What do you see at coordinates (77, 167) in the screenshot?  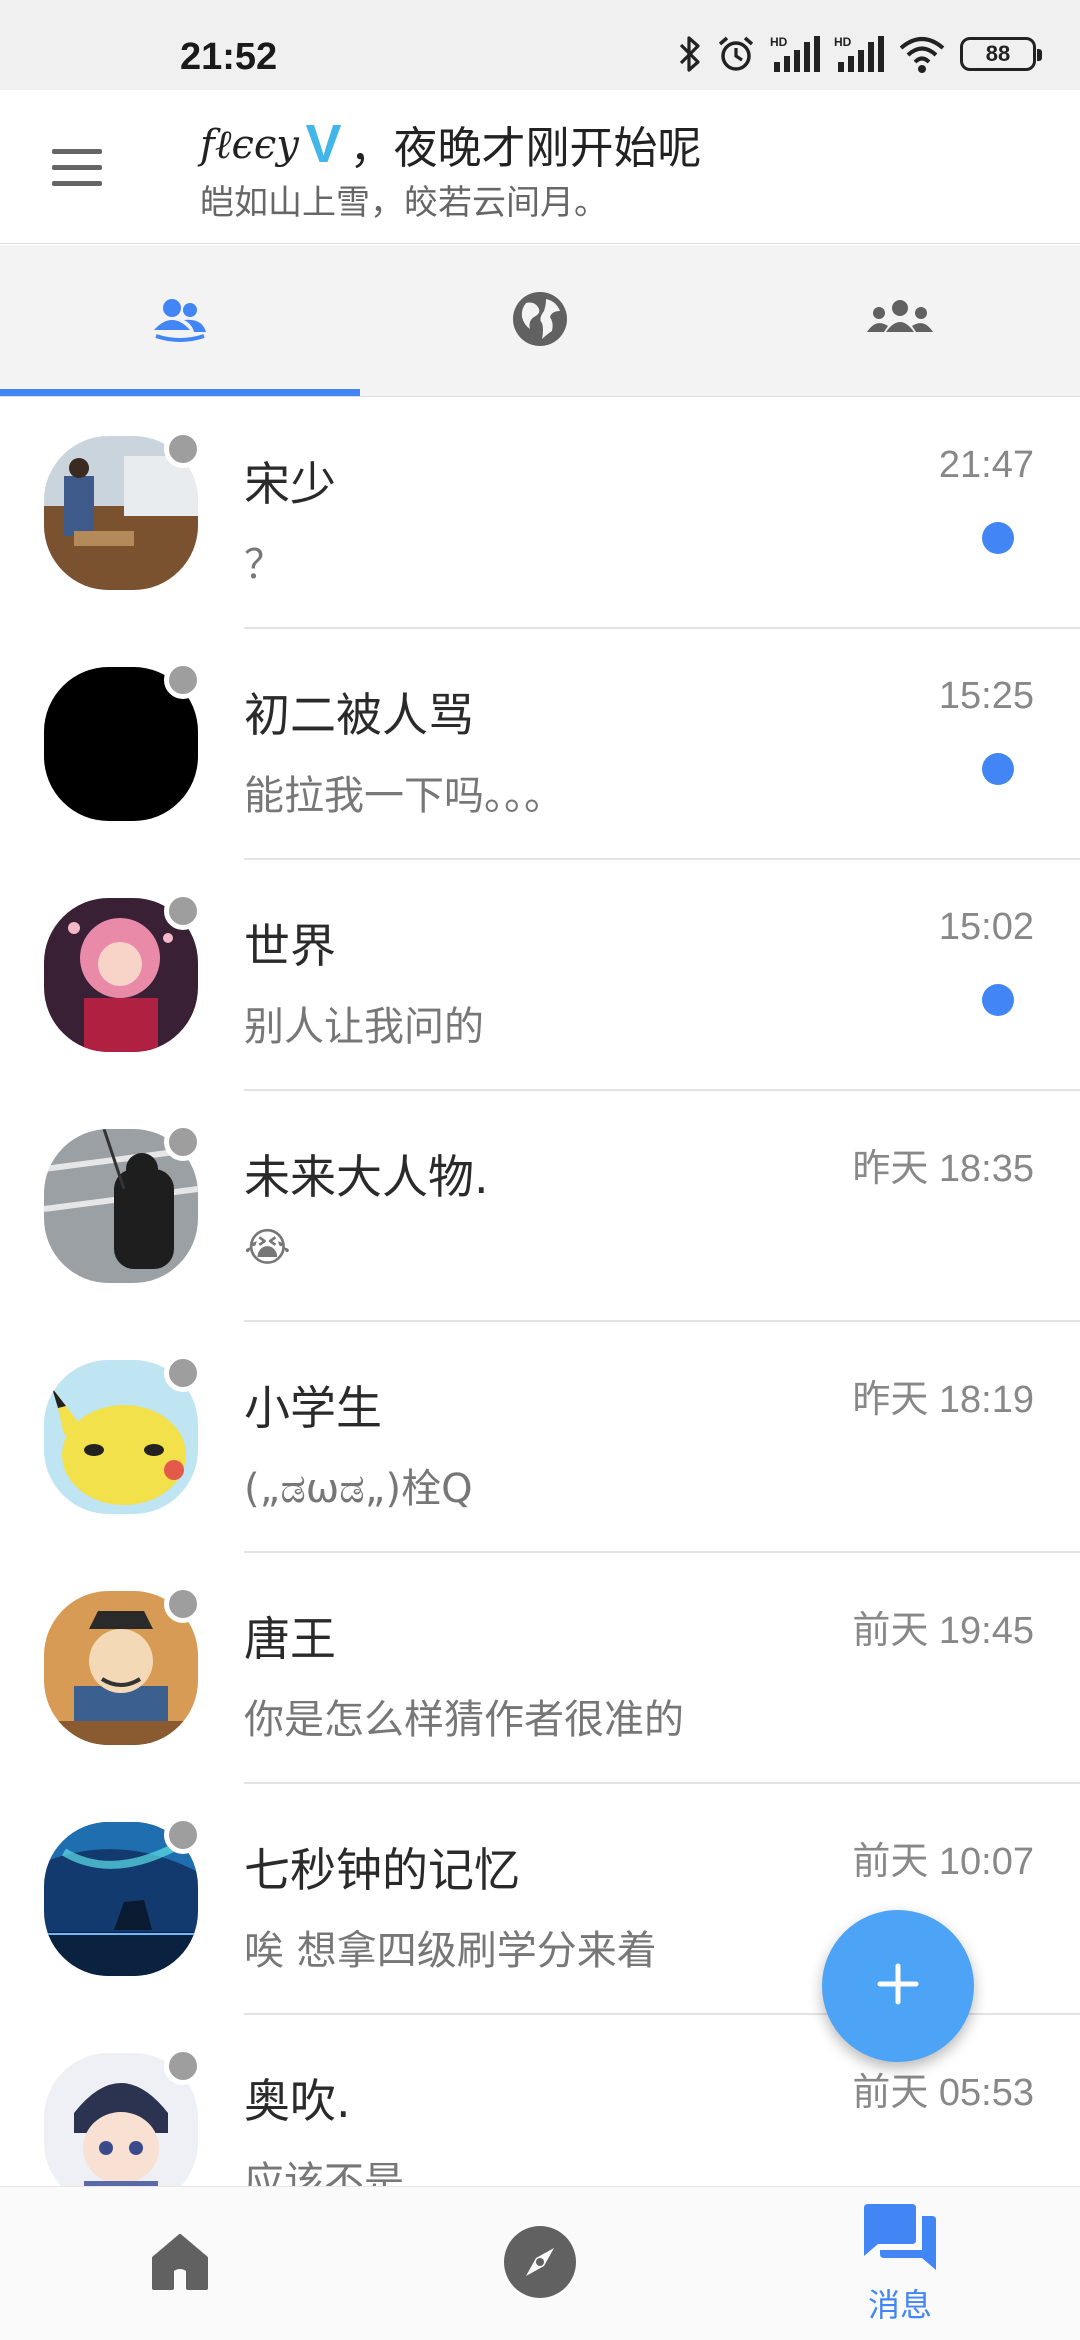 I see `menu-icon` at bounding box center [77, 167].